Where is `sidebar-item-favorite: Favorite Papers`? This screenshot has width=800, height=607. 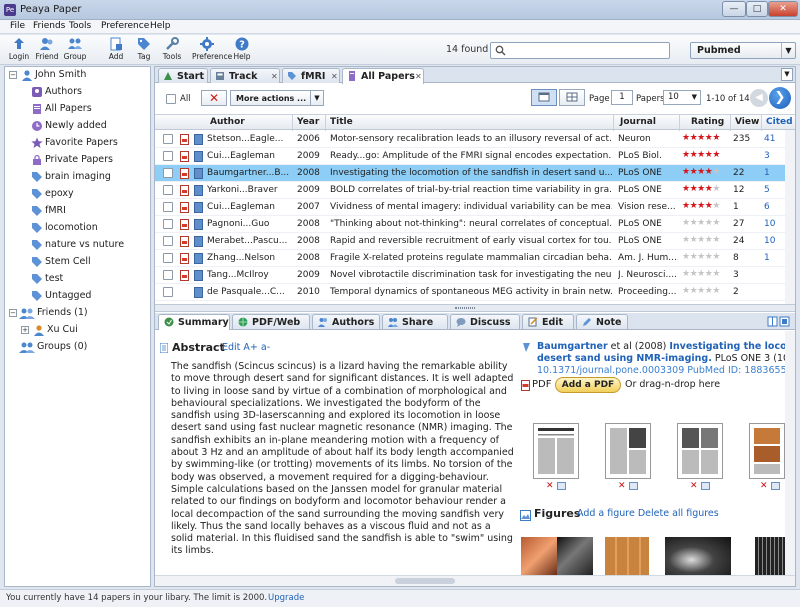 sidebar-item-favorite: Favorite Papers is located at coordinates (77, 143).